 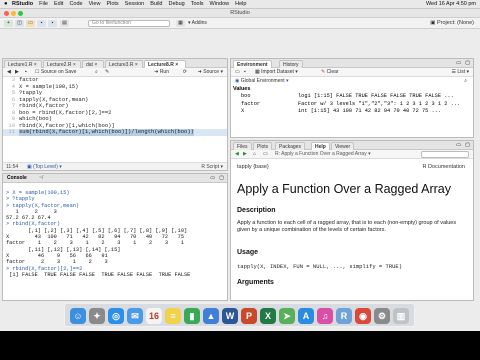 I want to click on tab-plots: Plots, so click(x=263, y=146).